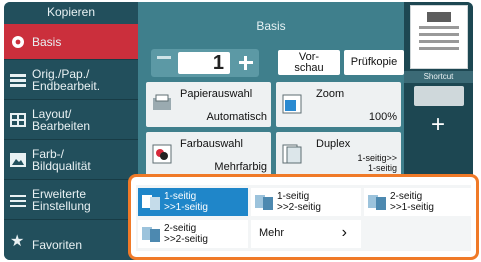 Image resolution: width=481 pixels, height=262 pixels. What do you see at coordinates (377, 163) in the screenshot?
I see `tile-value: 1-seitig>> 1-seitig` at bounding box center [377, 163].